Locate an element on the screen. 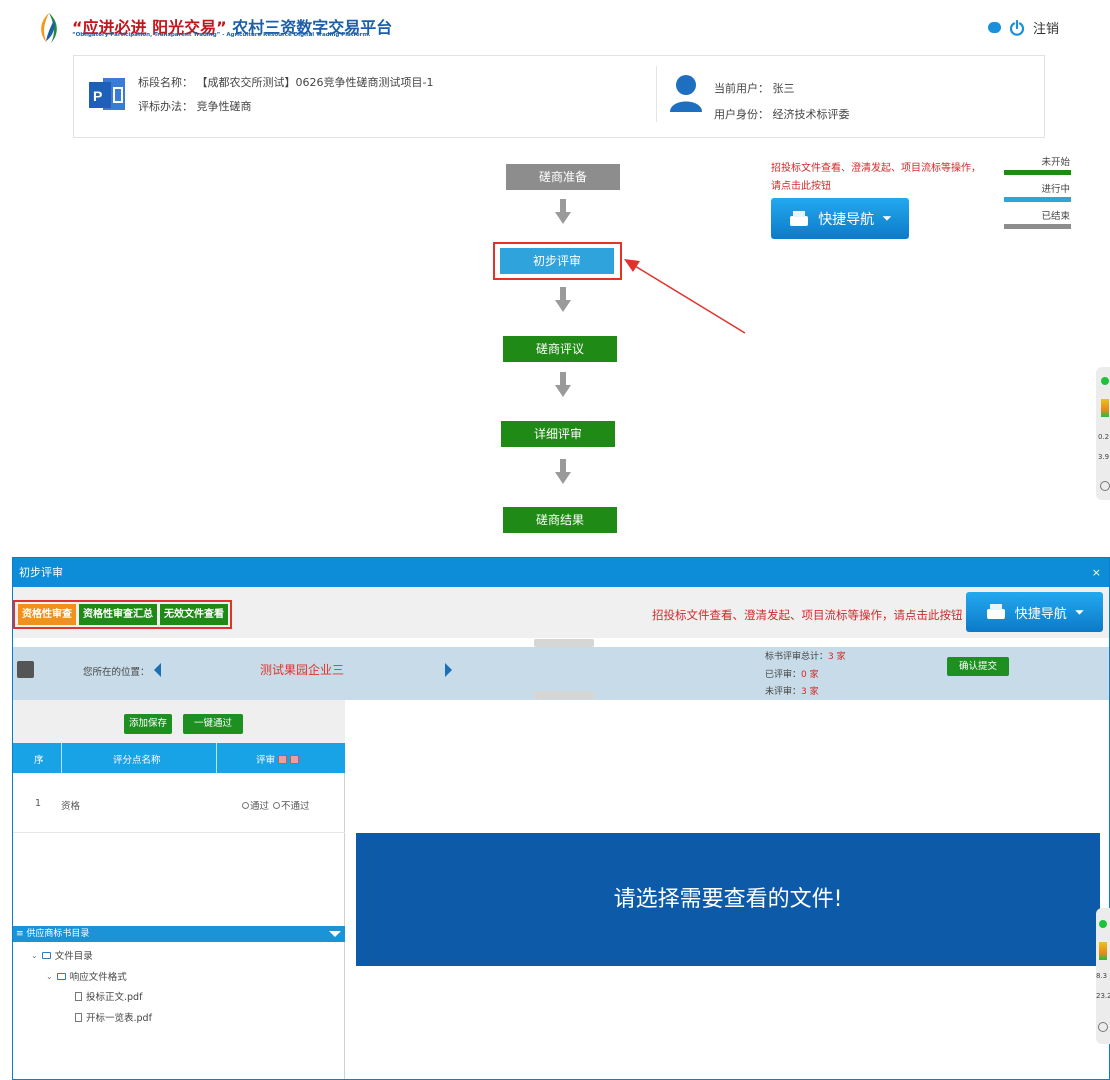 The image size is (1110, 1080). unreviewed-count: 未评审：3 家 is located at coordinates (792, 690).